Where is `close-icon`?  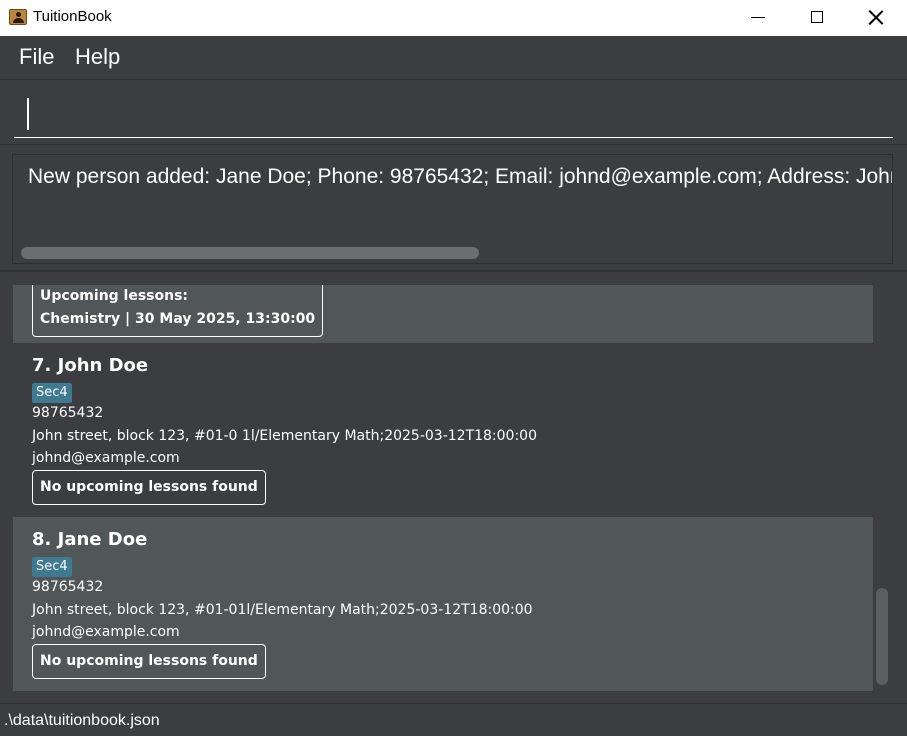
close-icon is located at coordinates (876, 17).